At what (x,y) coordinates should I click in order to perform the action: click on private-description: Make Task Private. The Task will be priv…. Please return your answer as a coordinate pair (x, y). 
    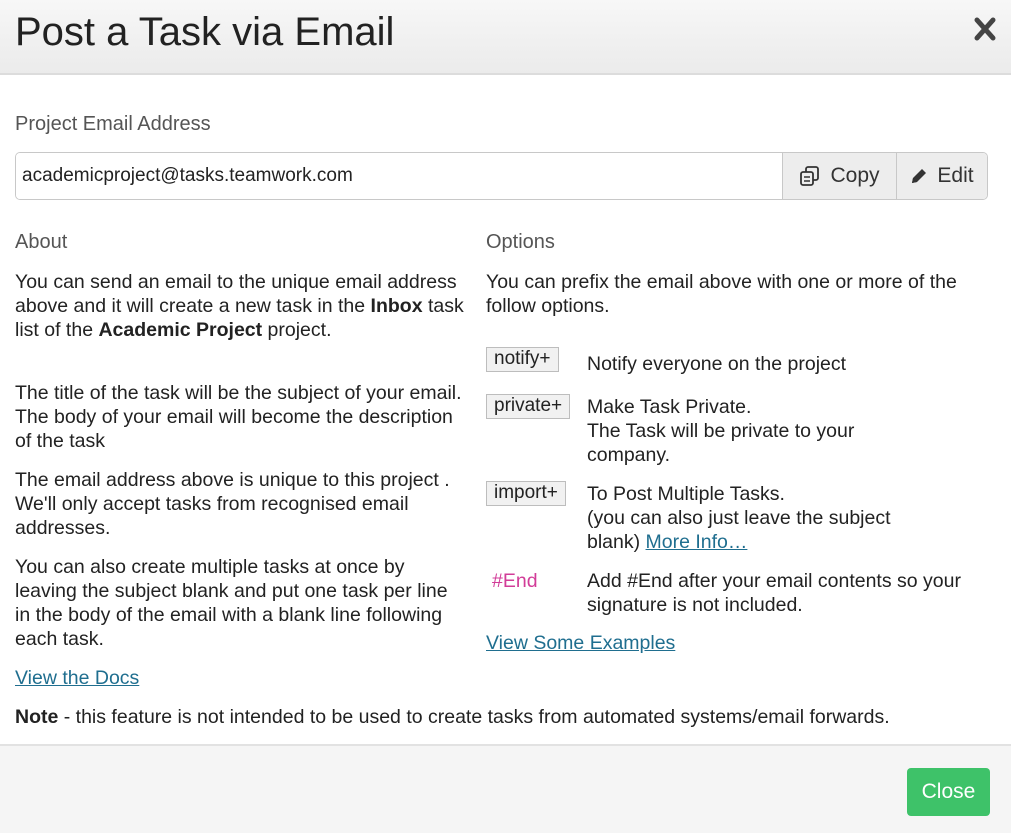
    Looking at the image, I should click on (787, 431).